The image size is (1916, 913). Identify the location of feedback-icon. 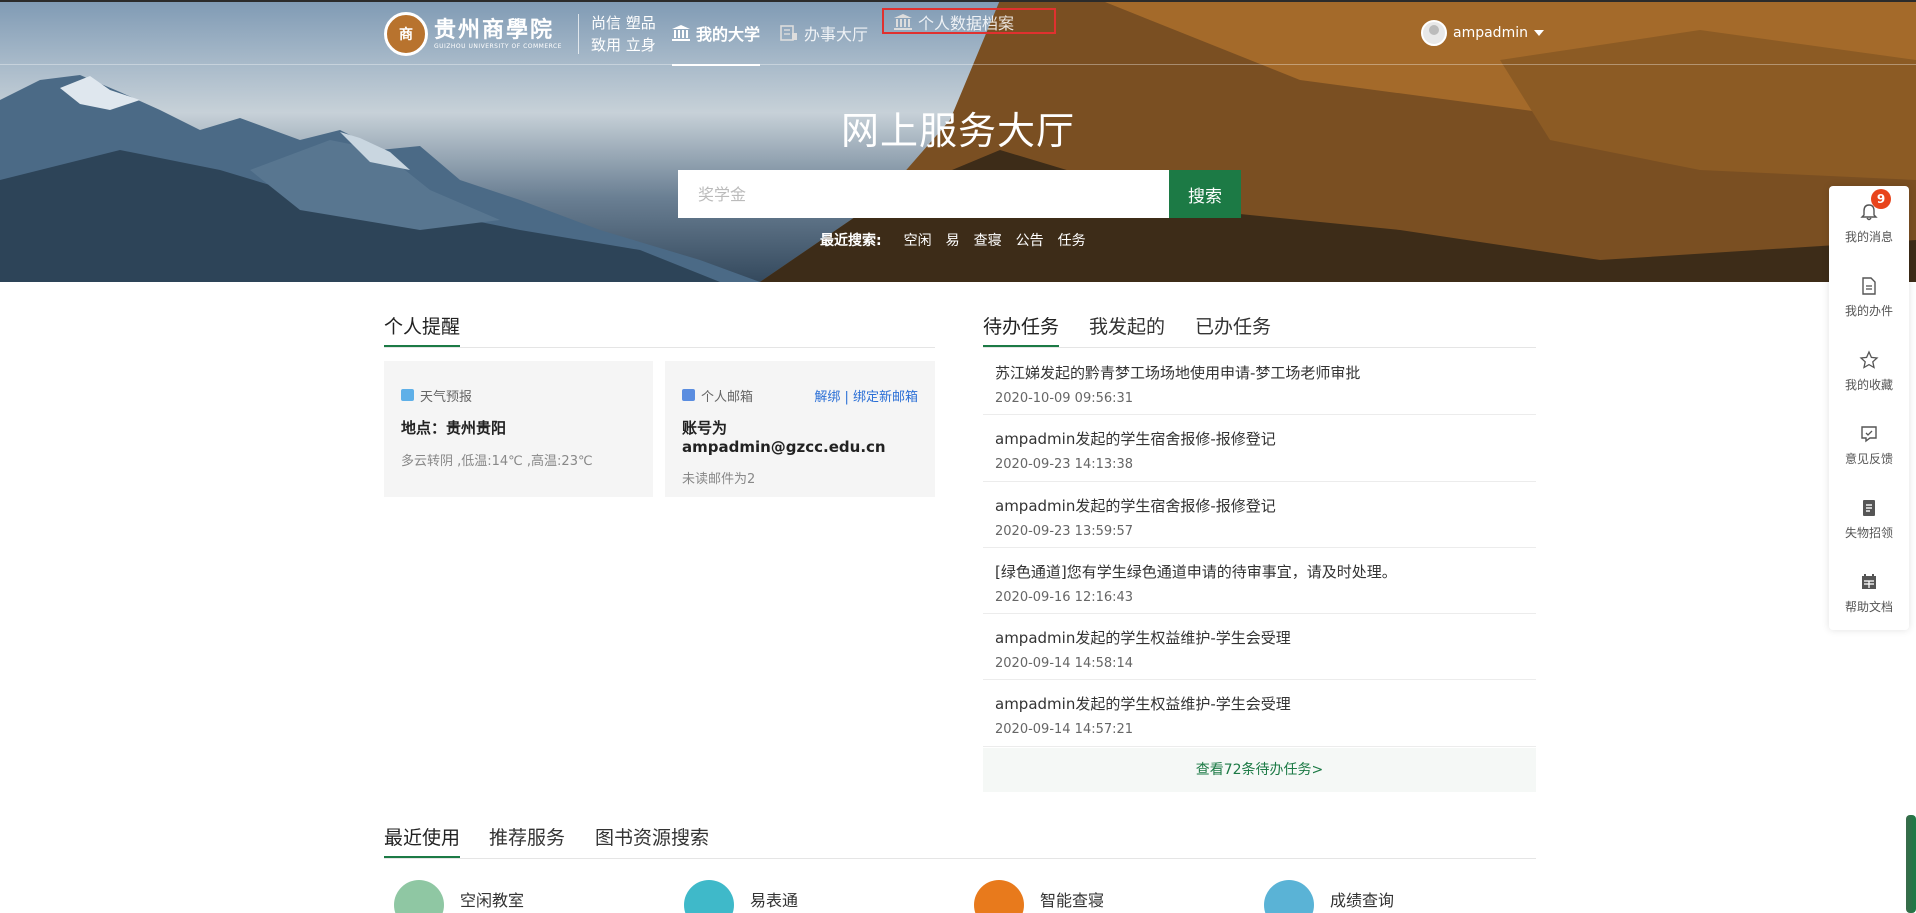
(1869, 433).